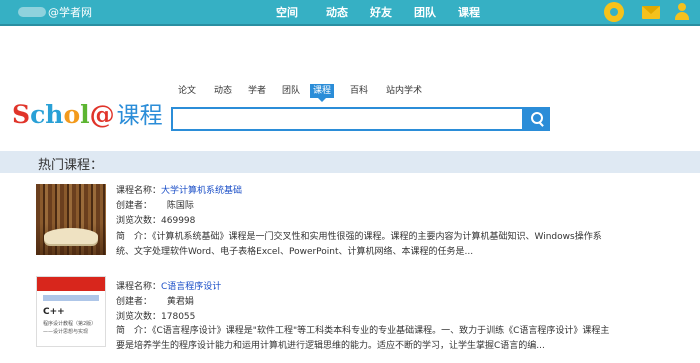 The width and height of the screenshot is (700, 363). Describe the element at coordinates (70, 12) in the screenshot. I see `brand-text: @学者网` at that location.